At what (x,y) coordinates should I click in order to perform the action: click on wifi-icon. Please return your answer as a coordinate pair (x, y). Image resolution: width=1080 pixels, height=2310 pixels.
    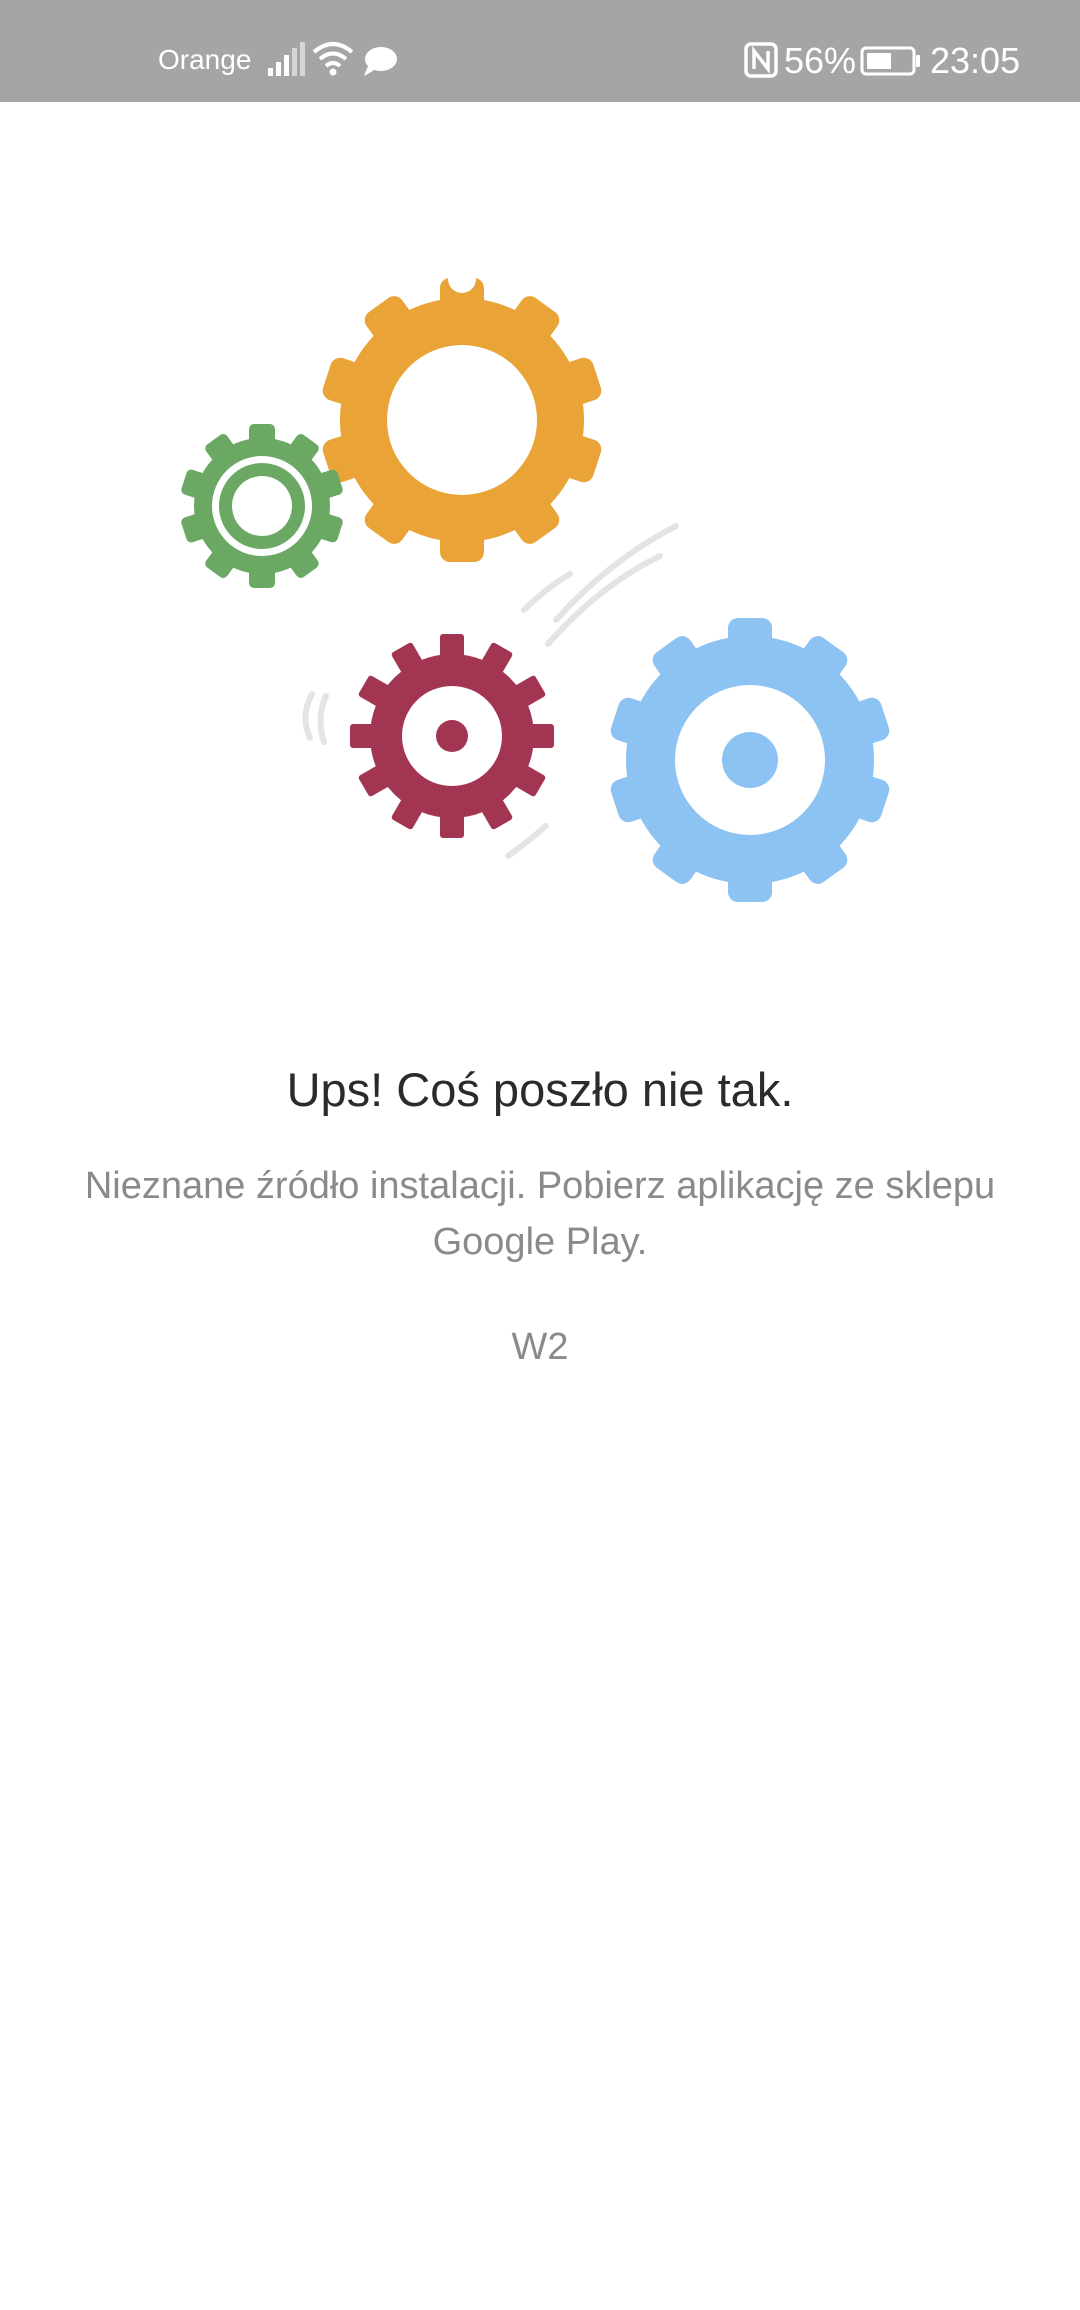
    Looking at the image, I should click on (333, 60).